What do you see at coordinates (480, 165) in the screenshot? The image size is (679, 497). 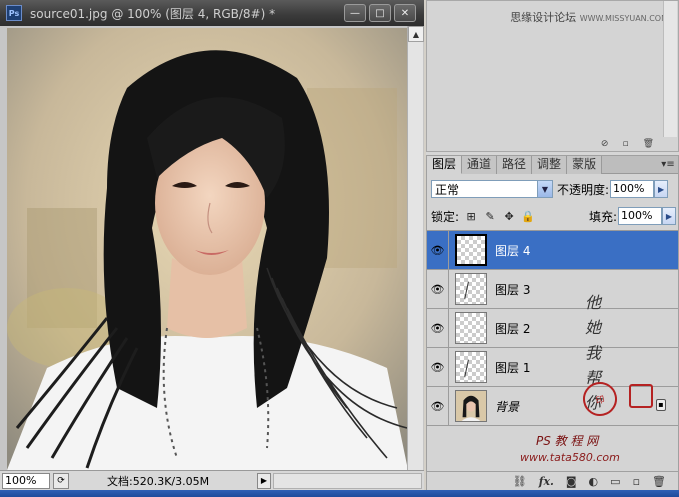 I see `tab-channels: 通道` at bounding box center [480, 165].